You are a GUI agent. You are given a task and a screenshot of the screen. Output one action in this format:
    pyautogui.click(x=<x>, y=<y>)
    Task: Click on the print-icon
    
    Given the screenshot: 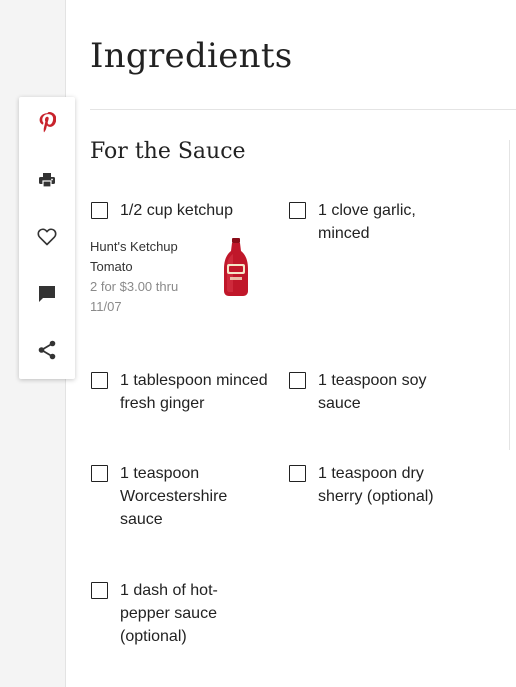 What is the action you would take?
    pyautogui.click(x=47, y=180)
    